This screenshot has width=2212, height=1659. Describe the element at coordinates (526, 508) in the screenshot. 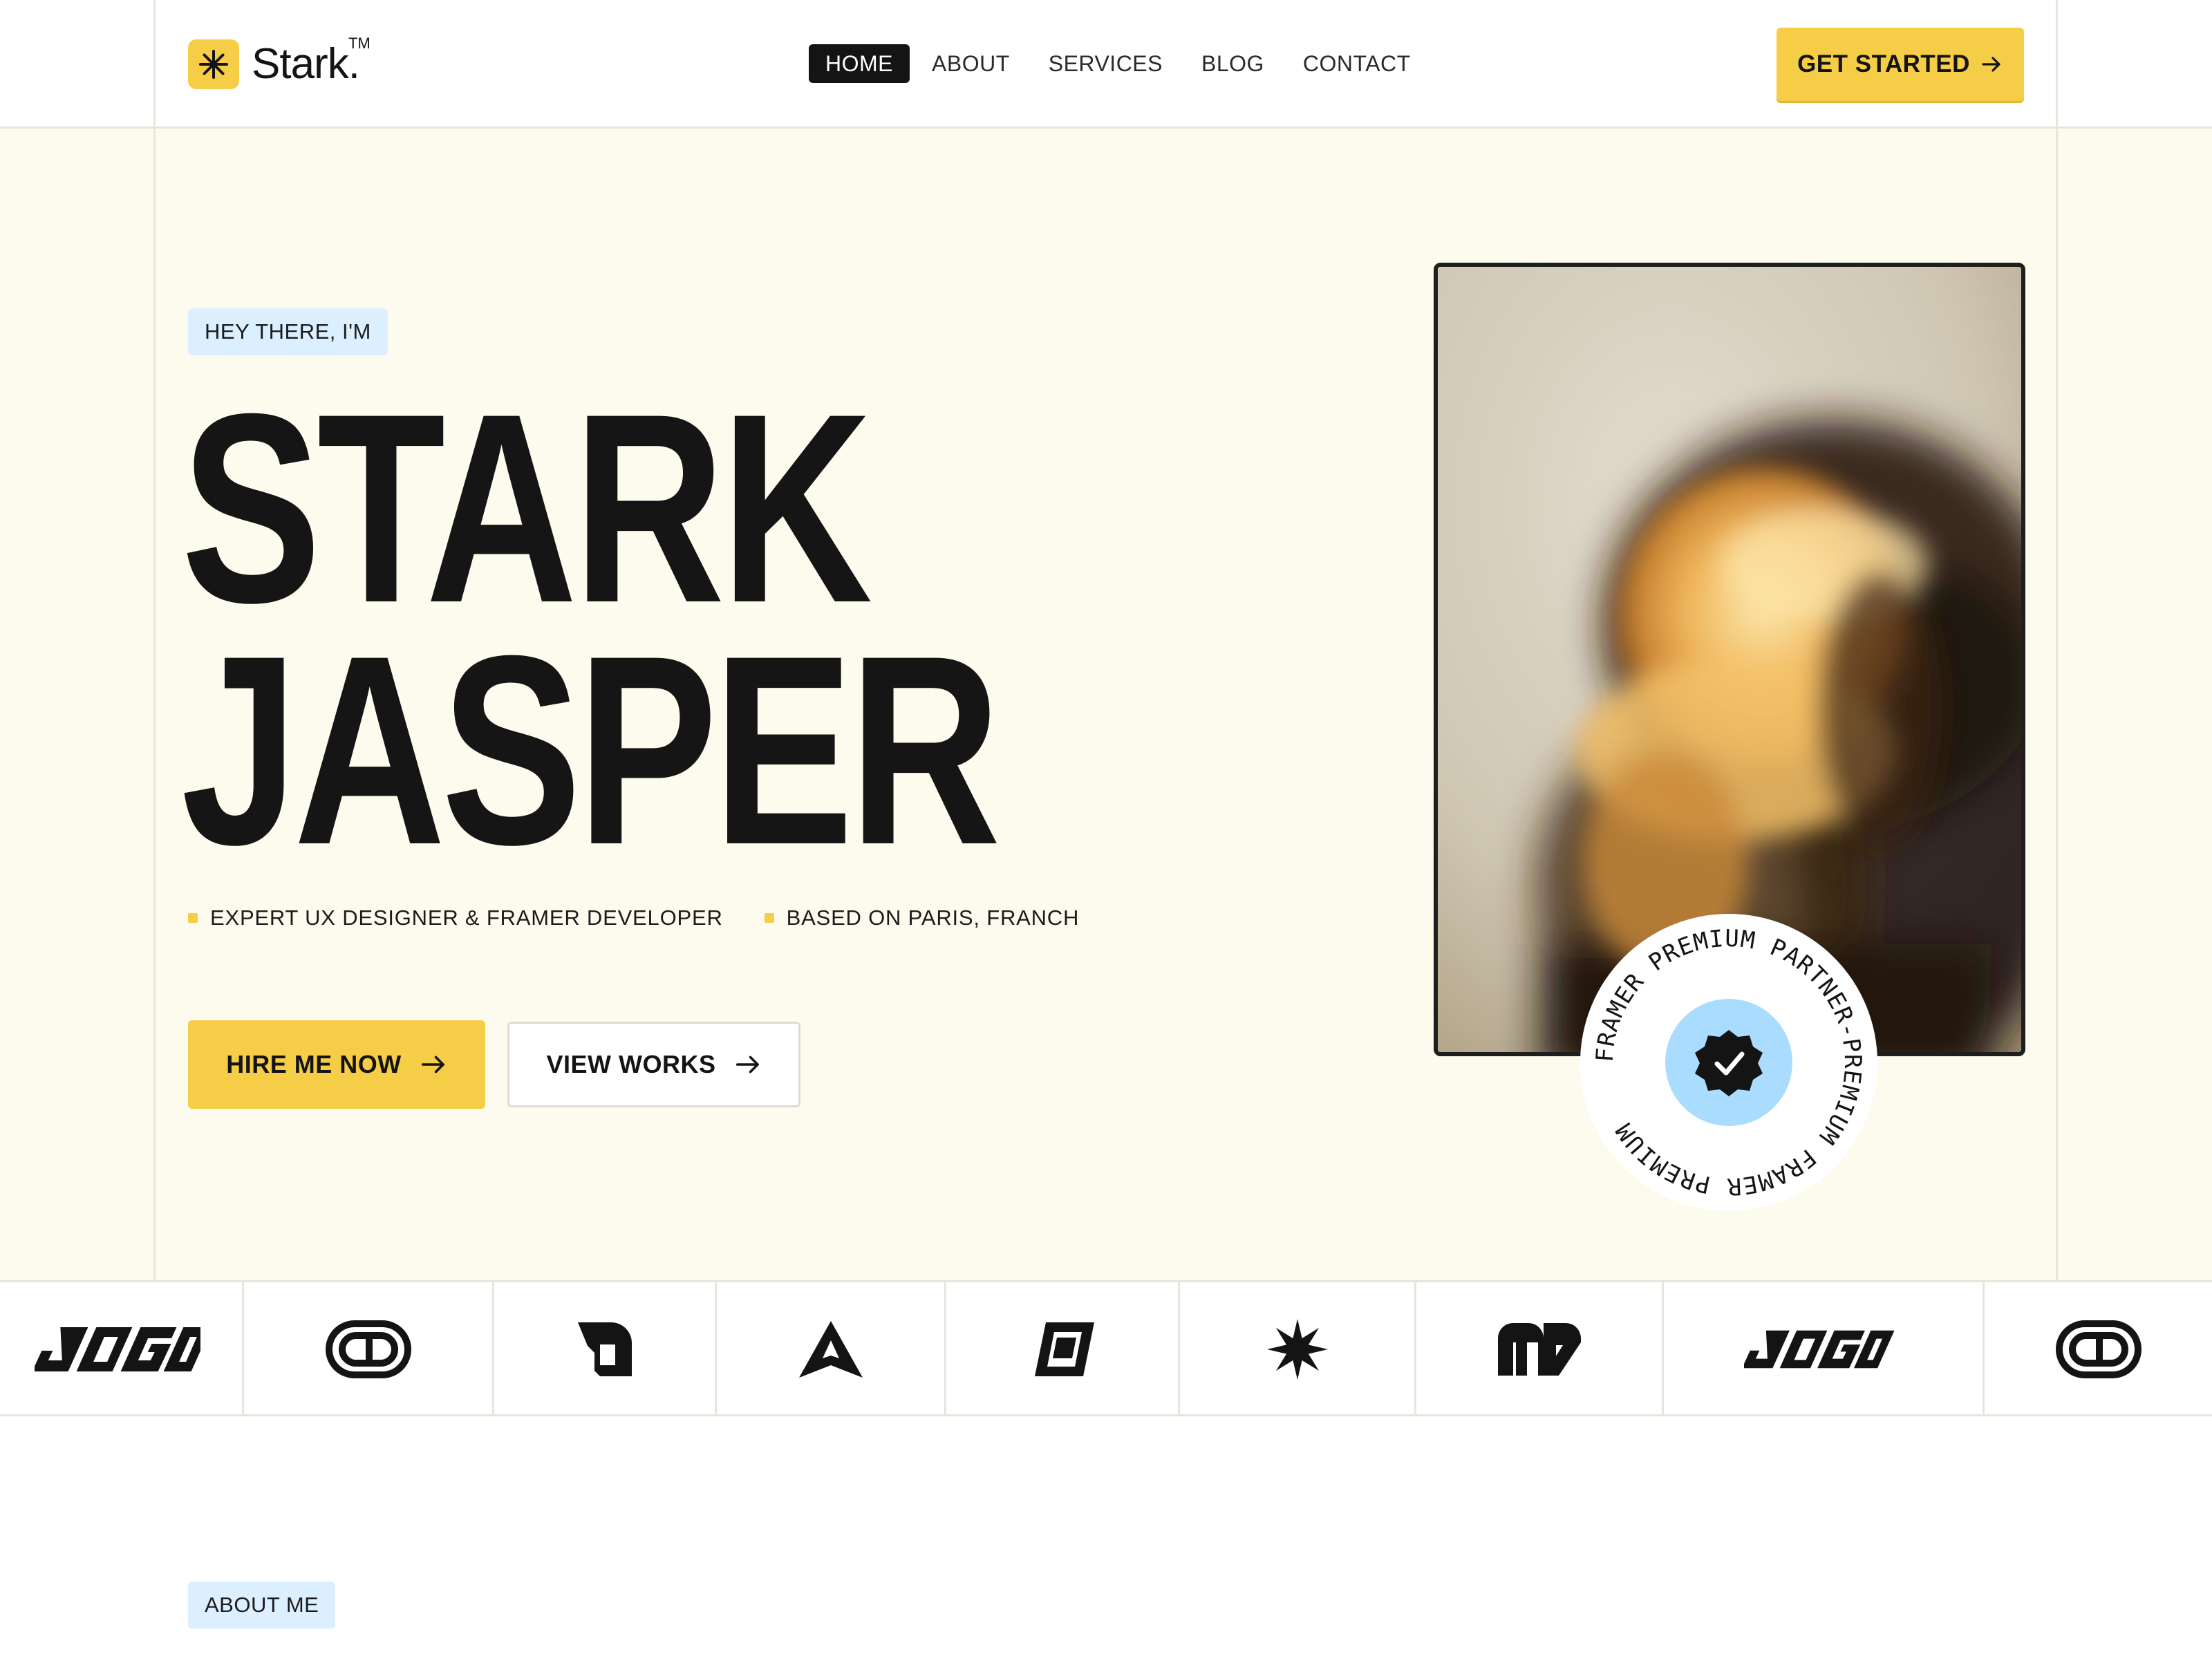

I see `hero-title-line1: STARK` at that location.